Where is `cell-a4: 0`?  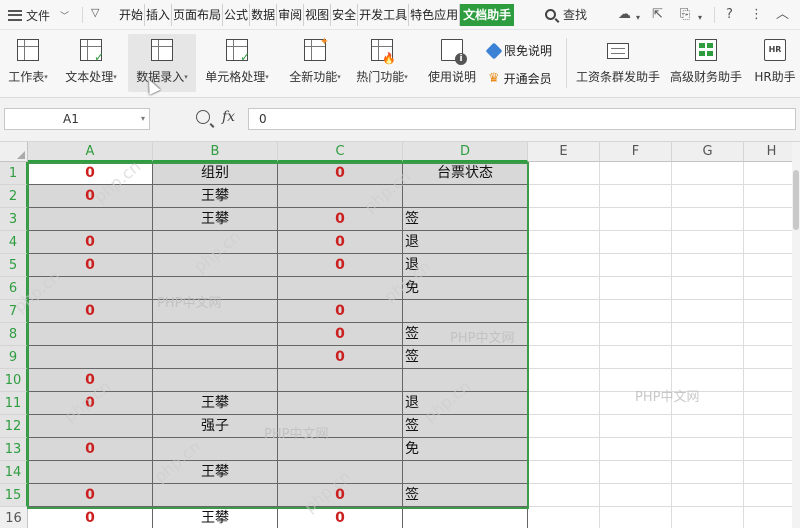
cell-a4: 0 is located at coordinates (90, 242).